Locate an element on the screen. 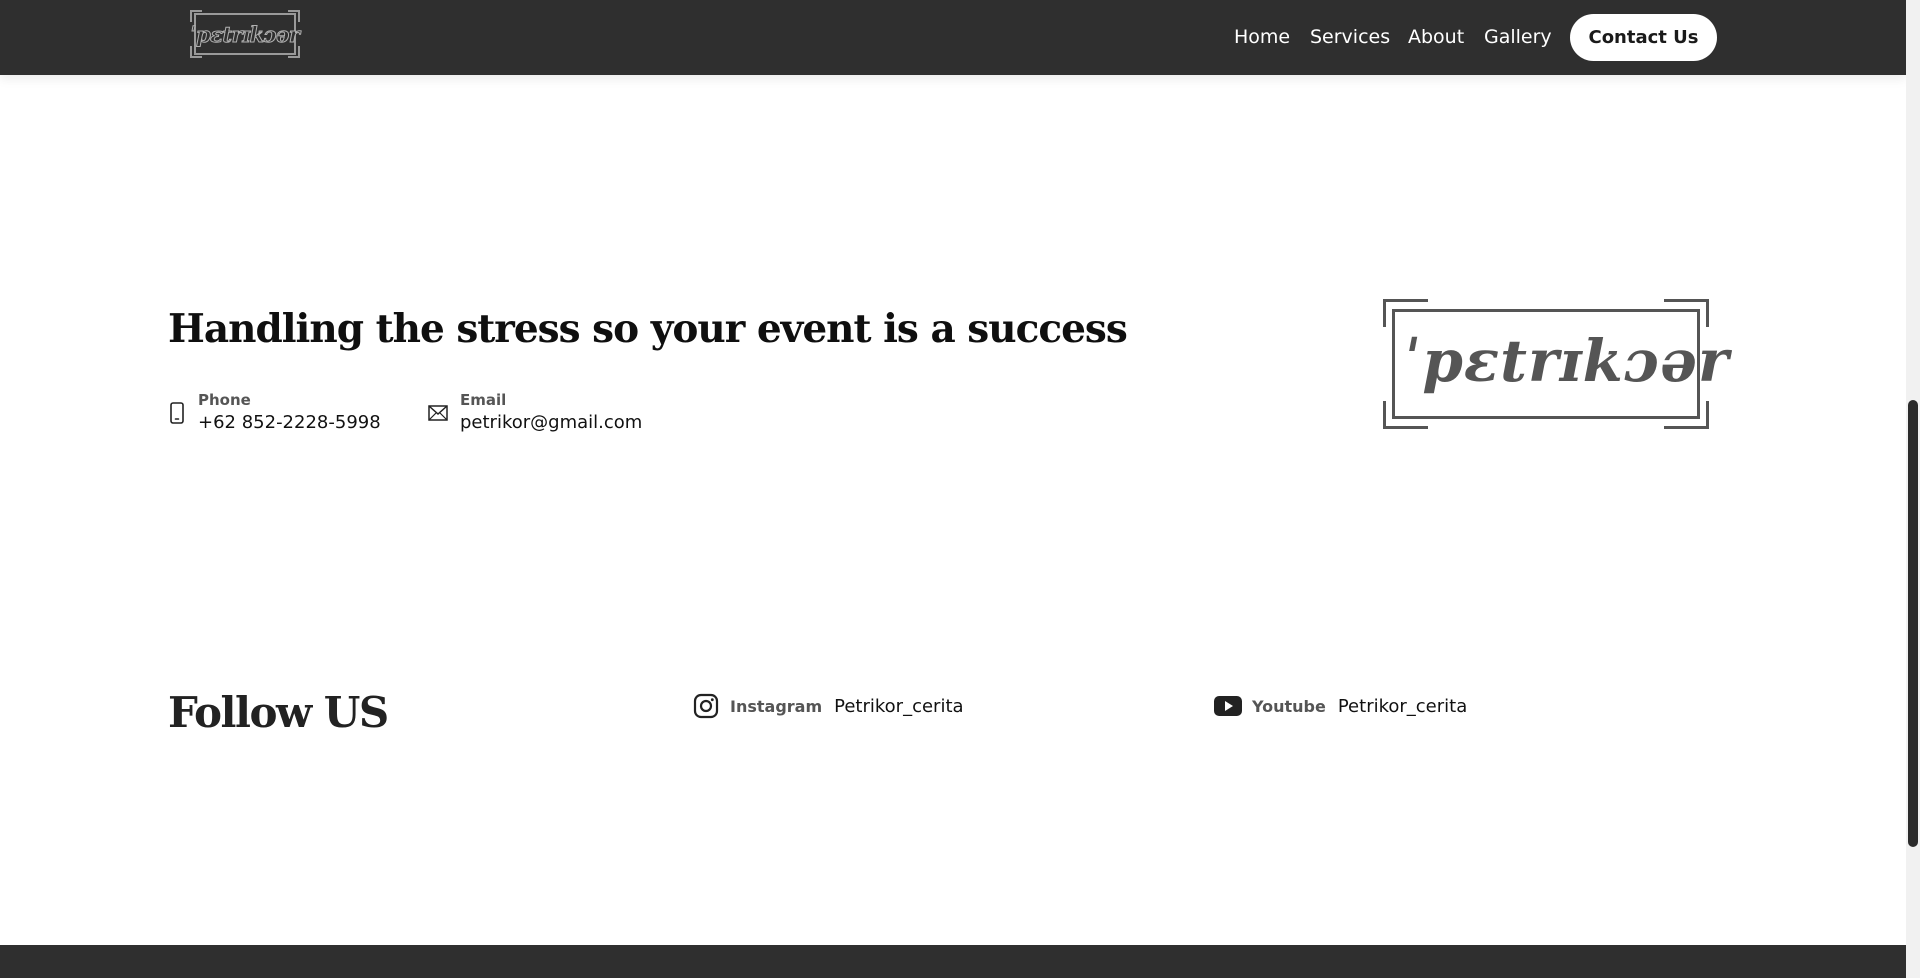 The height and width of the screenshot is (978, 1920). youtube-icon is located at coordinates (1228, 706).